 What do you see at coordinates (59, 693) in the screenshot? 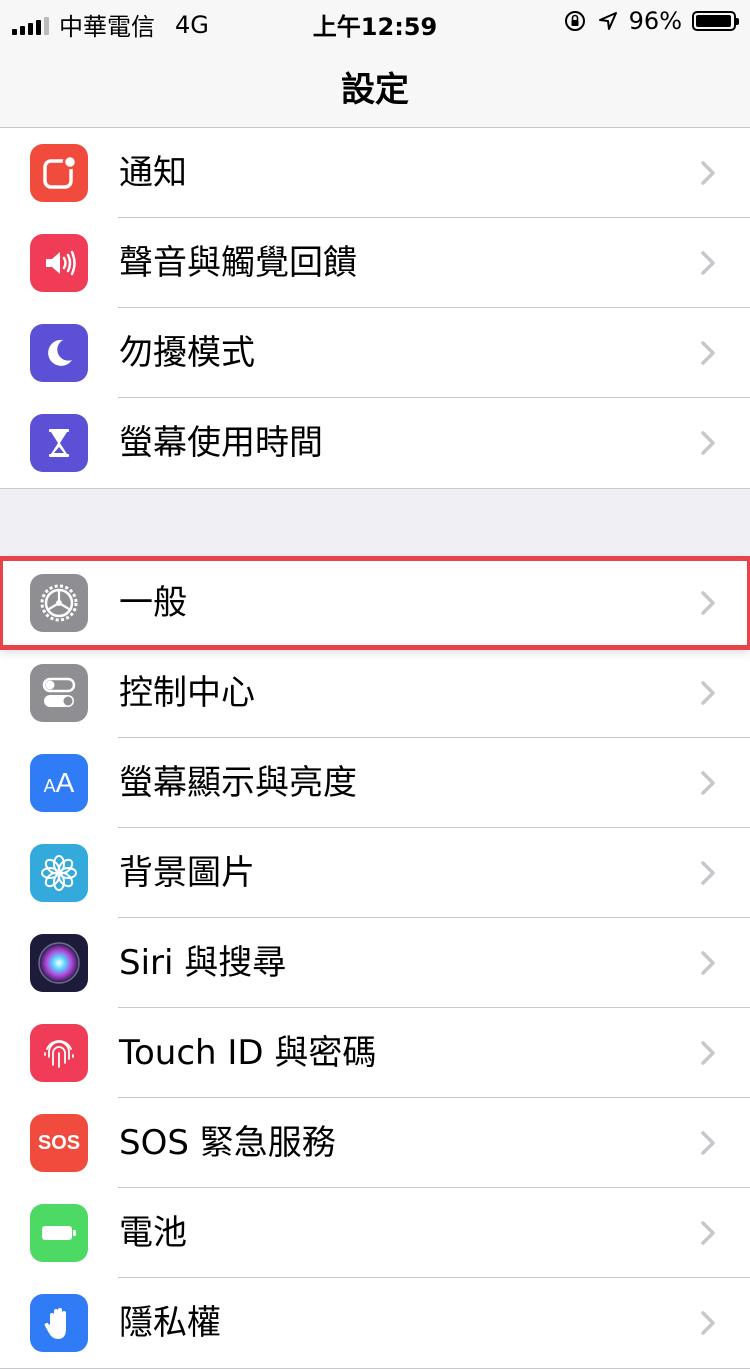
I see `toggles-icon` at bounding box center [59, 693].